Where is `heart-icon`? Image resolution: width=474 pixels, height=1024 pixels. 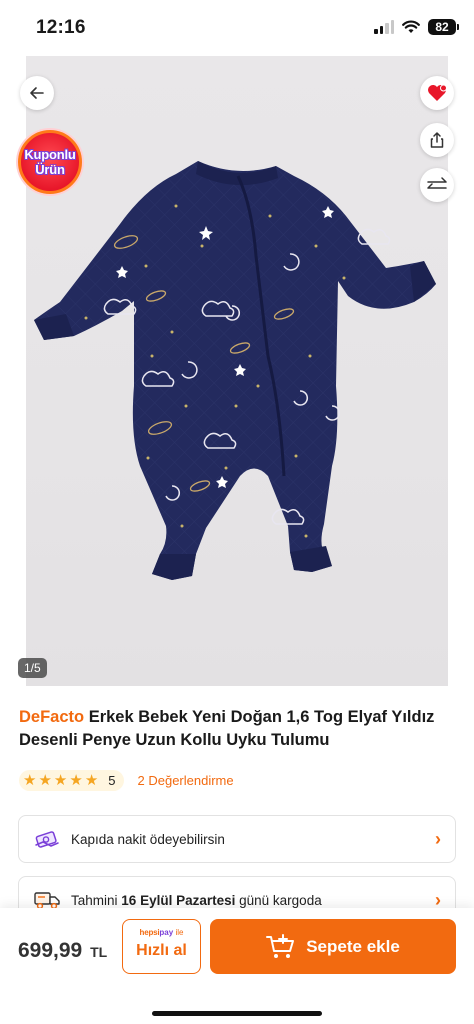 heart-icon is located at coordinates (437, 92).